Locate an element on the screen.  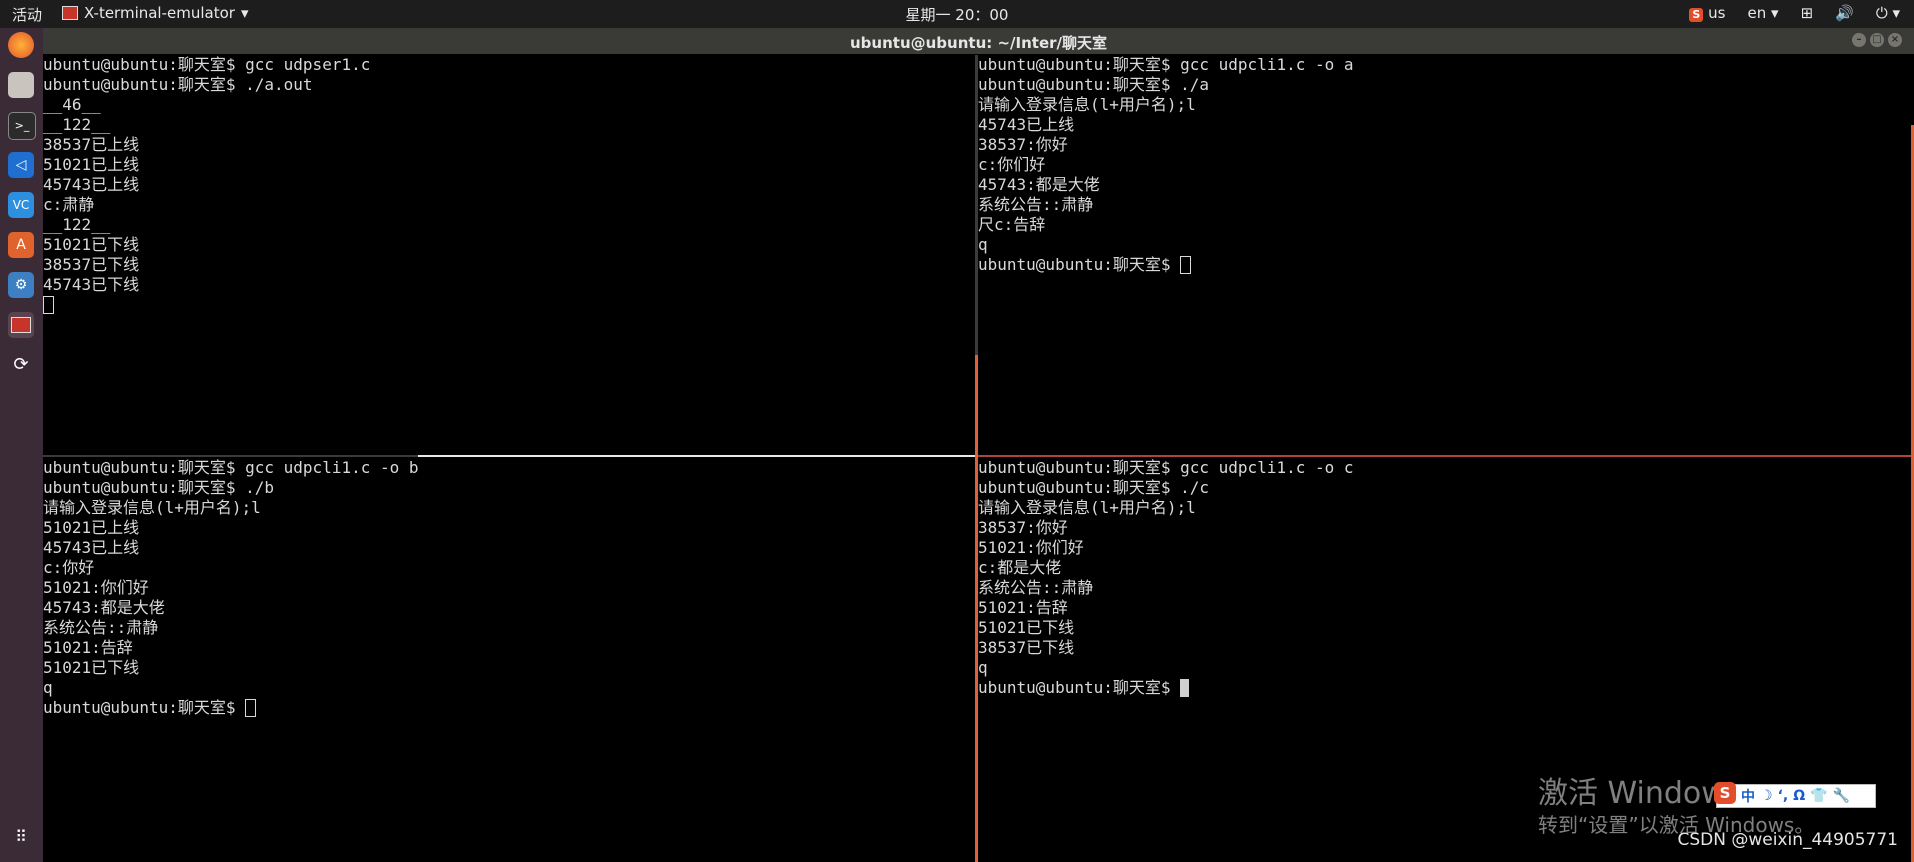
system-tray: S us en ▾ ⊞ 🔊 ⏻ ▾ is located at coordinates (1794, 13).